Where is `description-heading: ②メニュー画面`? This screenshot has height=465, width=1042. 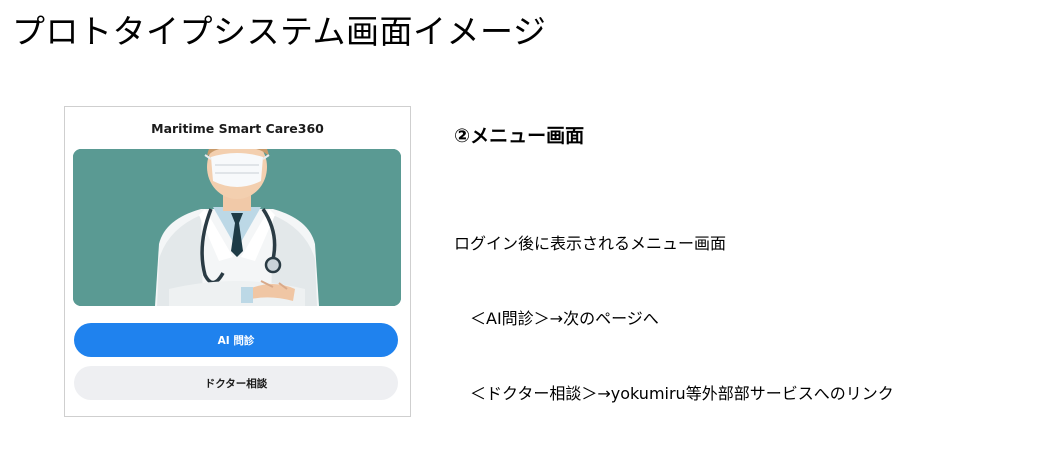
description-heading: ②メニュー画面 is located at coordinates (519, 136).